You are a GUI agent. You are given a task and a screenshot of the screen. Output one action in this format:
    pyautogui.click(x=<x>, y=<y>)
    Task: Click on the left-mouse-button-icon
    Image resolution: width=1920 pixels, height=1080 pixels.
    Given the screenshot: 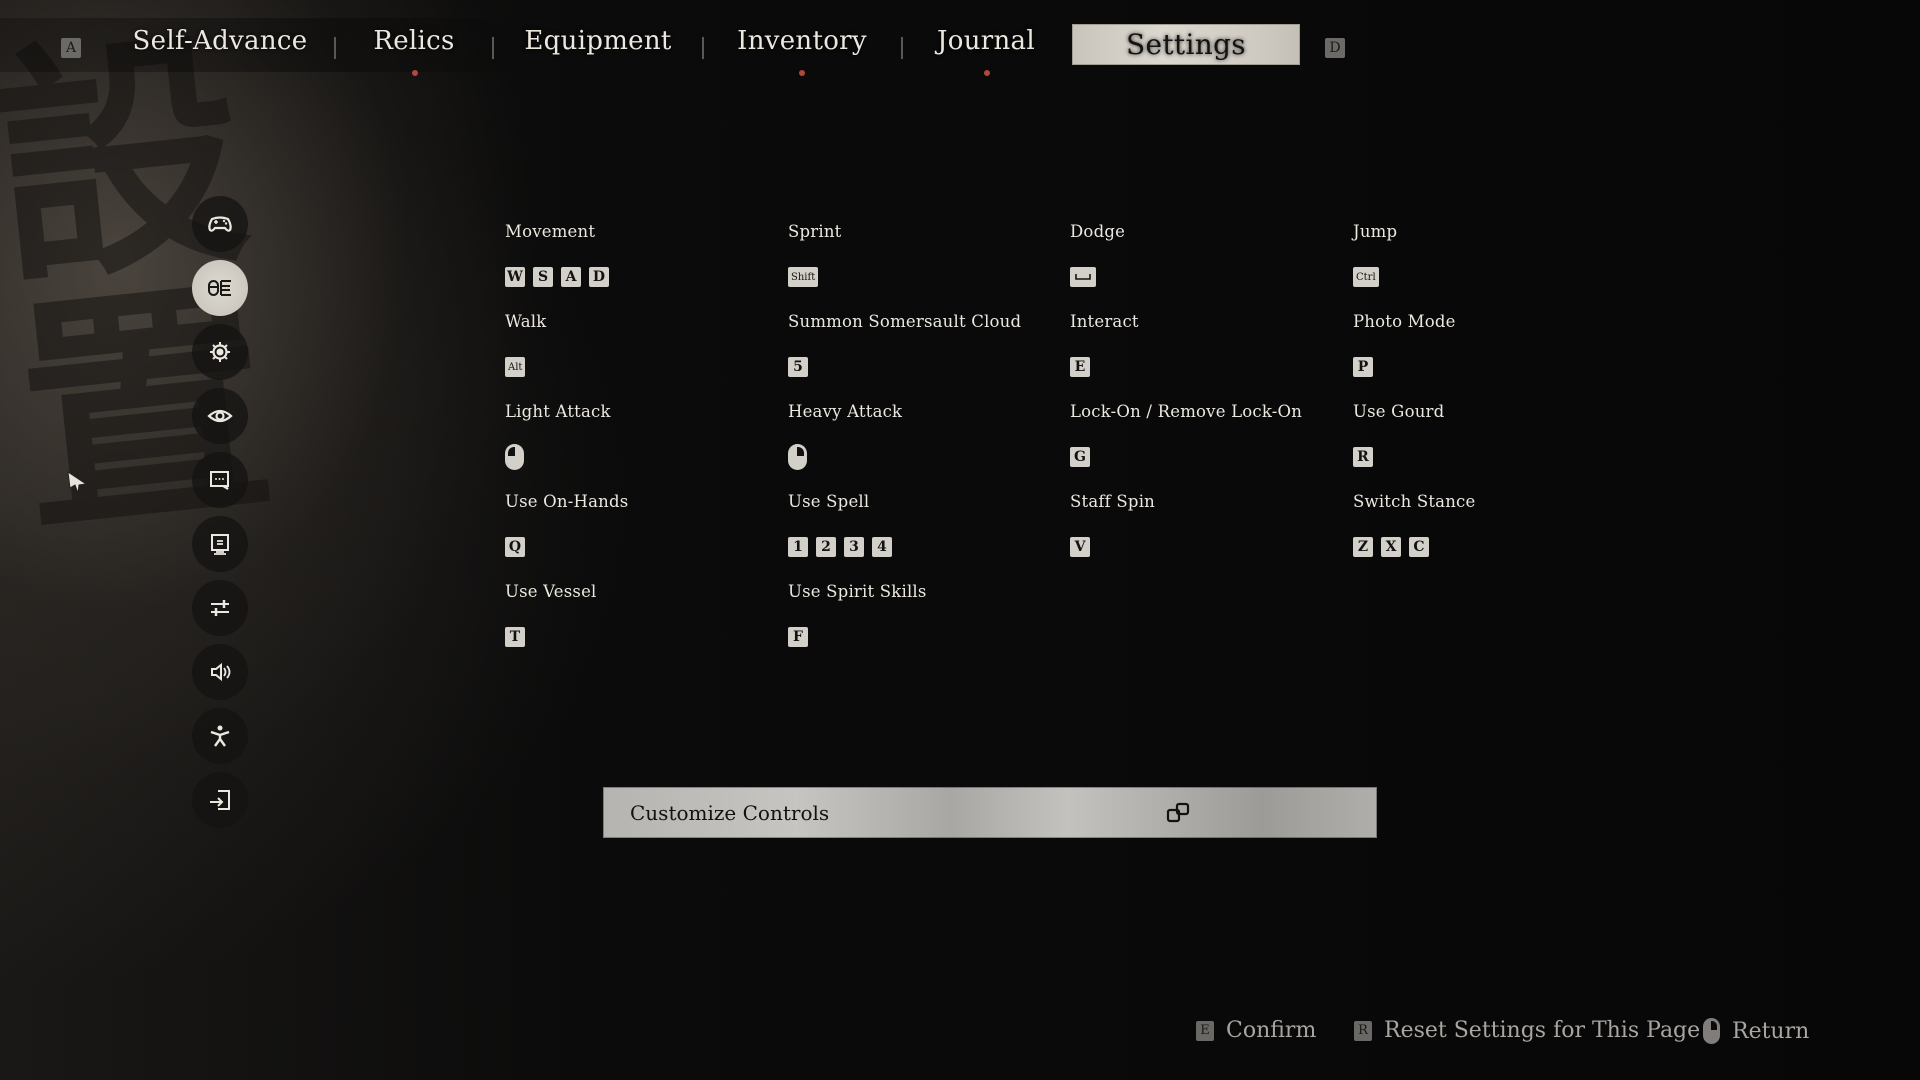 What is the action you would take?
    pyautogui.click(x=514, y=457)
    